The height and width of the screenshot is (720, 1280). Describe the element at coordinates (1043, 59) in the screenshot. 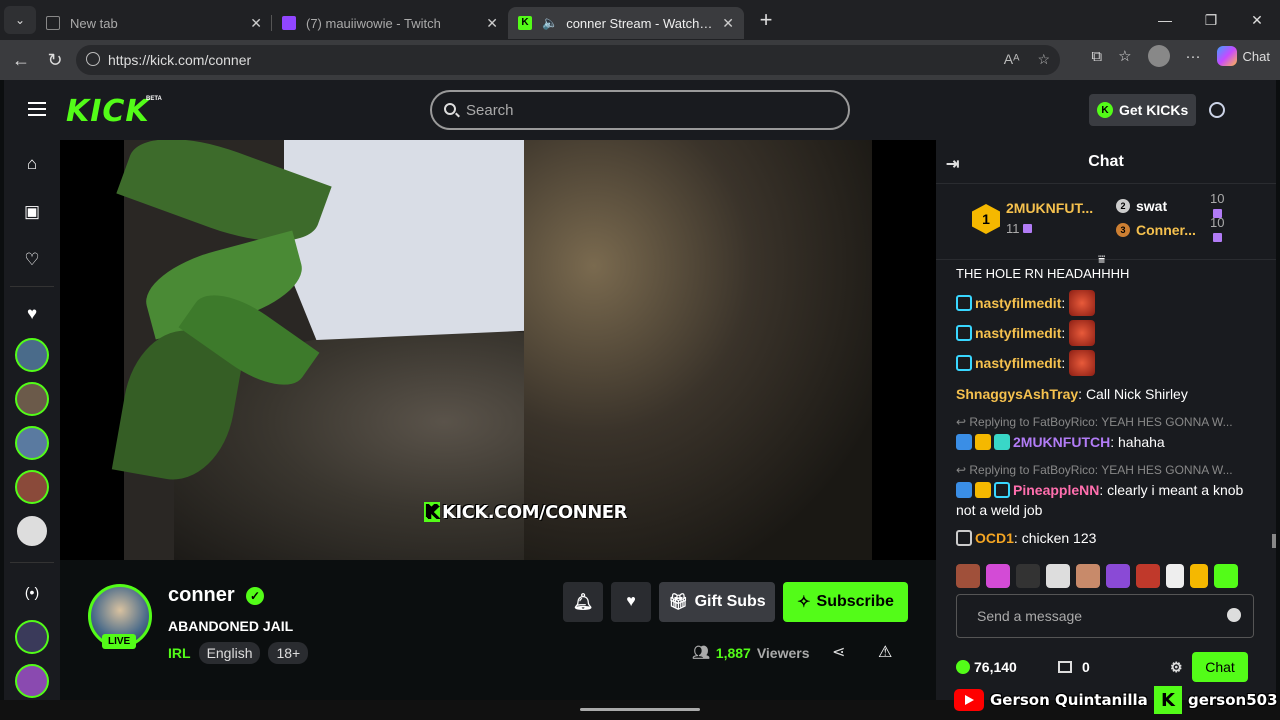

I see `favorite-icon: ☆` at that location.